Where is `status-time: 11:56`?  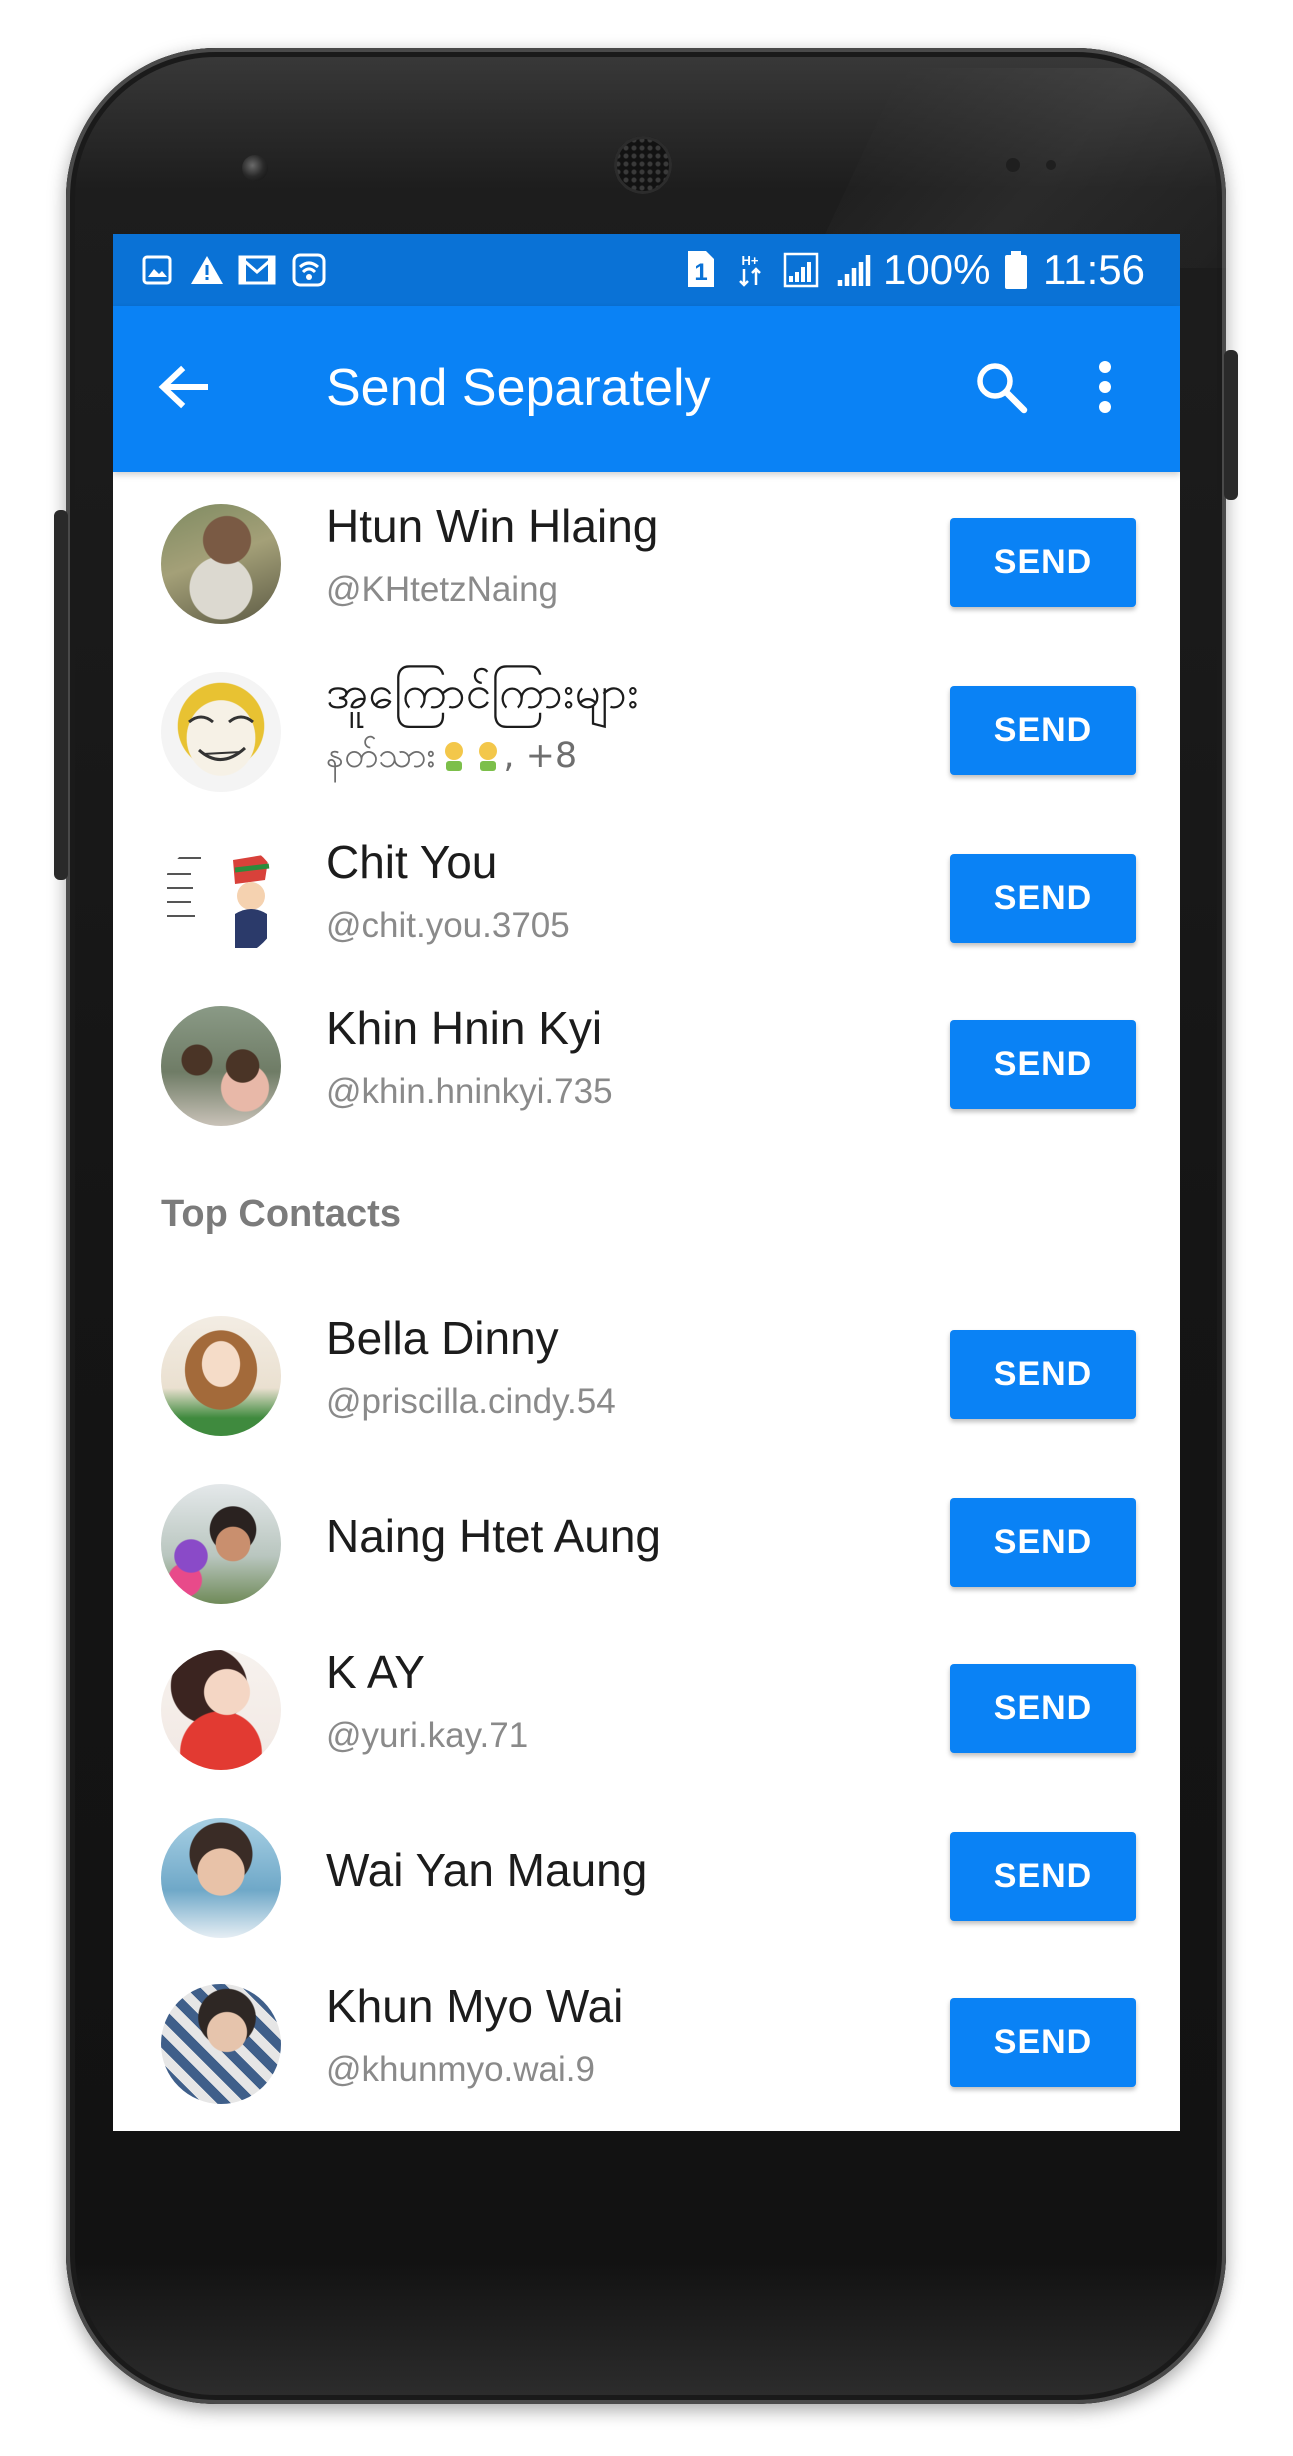 status-time: 11:56 is located at coordinates (1094, 269).